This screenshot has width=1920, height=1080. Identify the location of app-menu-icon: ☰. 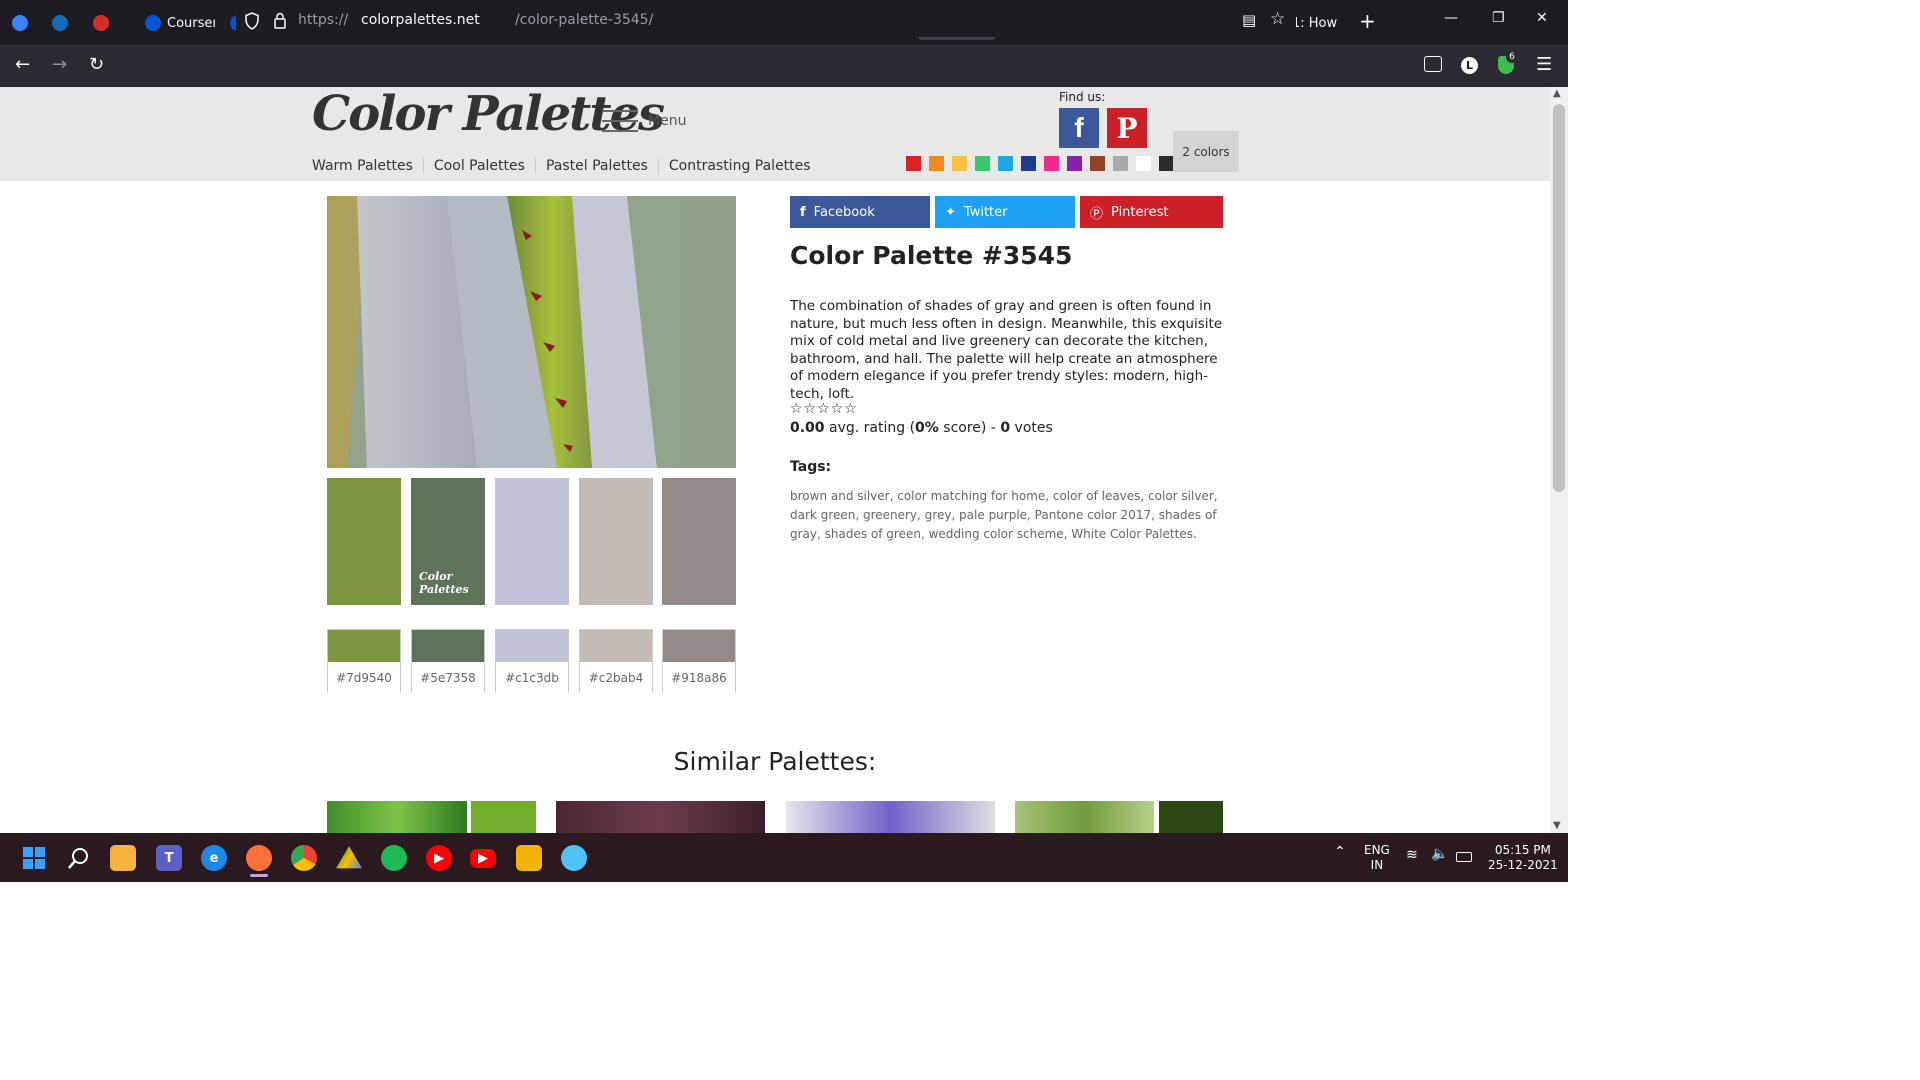
(1544, 64).